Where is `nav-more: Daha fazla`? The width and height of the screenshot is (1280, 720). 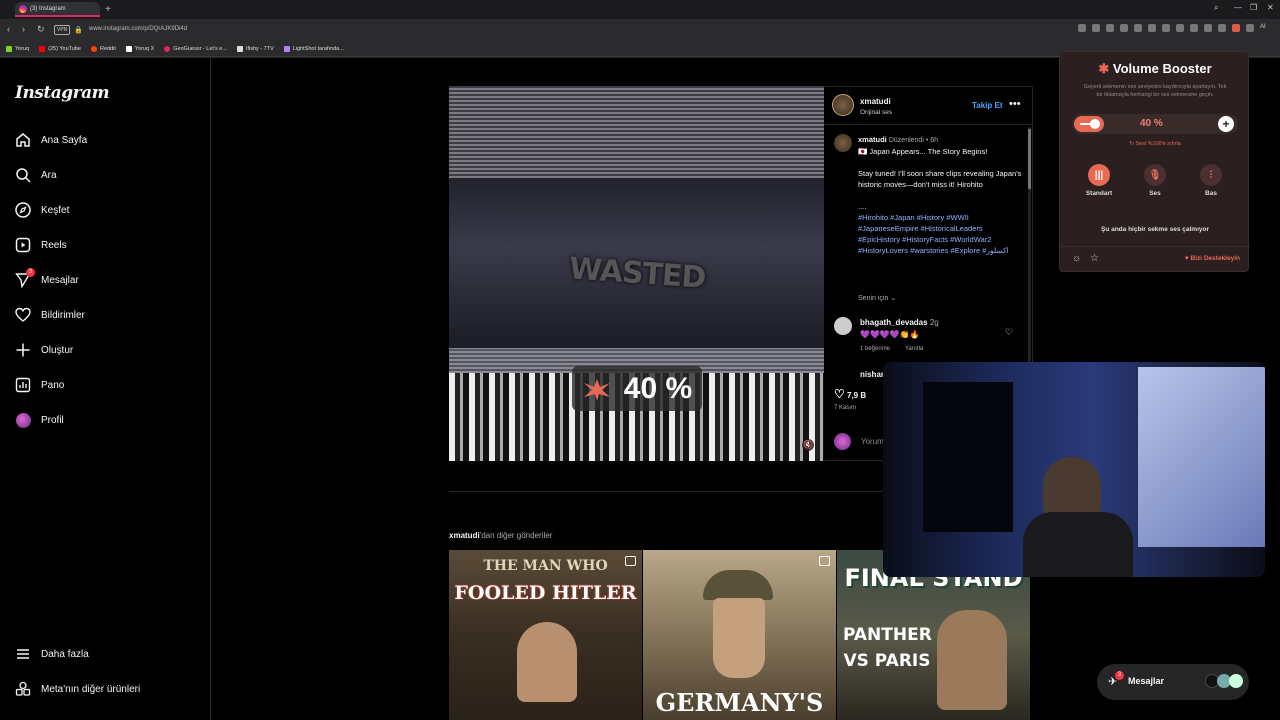 nav-more: Daha fazla is located at coordinates (52, 654).